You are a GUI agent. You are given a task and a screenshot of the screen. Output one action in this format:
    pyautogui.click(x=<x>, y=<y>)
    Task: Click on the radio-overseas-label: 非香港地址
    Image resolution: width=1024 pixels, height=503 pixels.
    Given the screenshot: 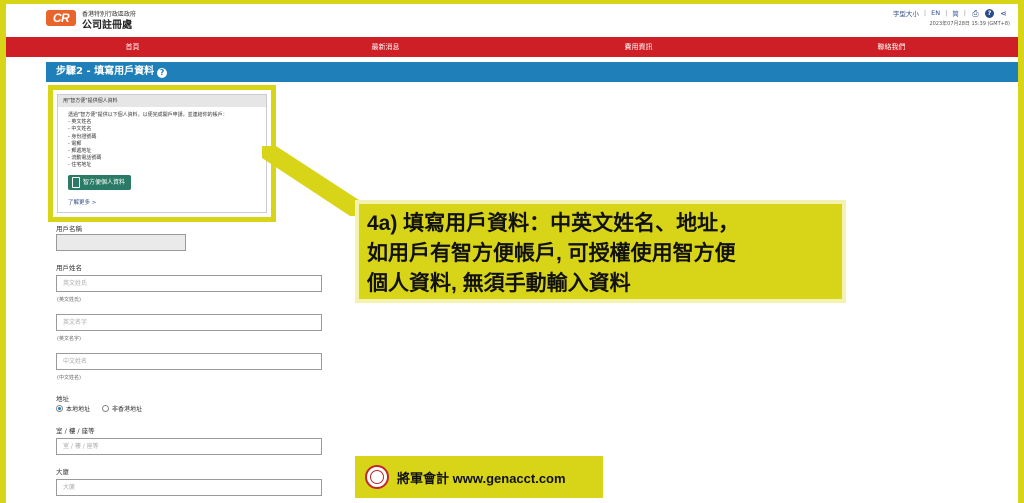 What is the action you would take?
    pyautogui.click(x=127, y=409)
    